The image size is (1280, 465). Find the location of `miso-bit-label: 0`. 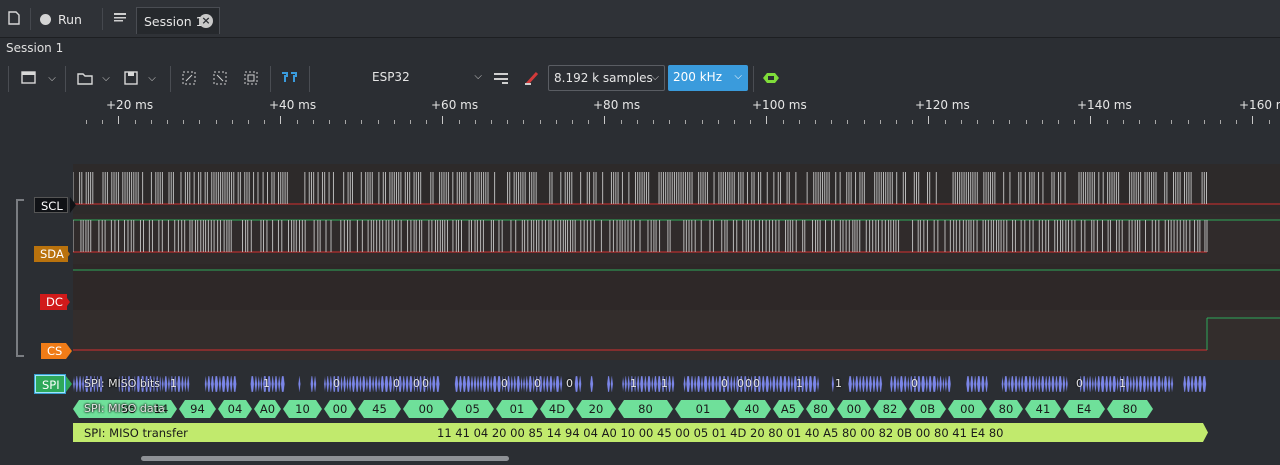

miso-bit-label: 0 is located at coordinates (569, 383).